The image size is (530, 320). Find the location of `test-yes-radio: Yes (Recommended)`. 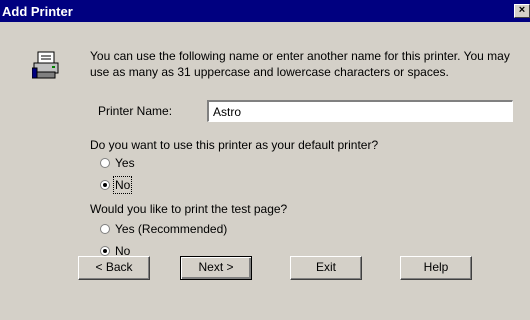

test-yes-radio: Yes (Recommended) is located at coordinates (163, 229).